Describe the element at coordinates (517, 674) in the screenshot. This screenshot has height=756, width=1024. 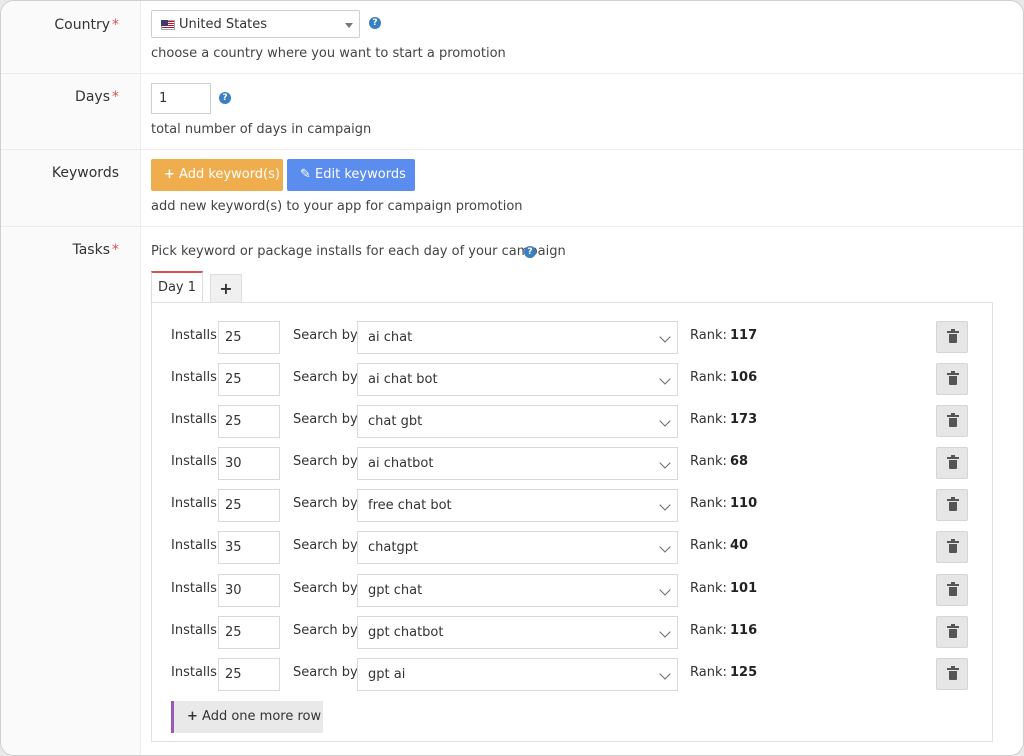
I see `keyword-select: gpt ai` at that location.